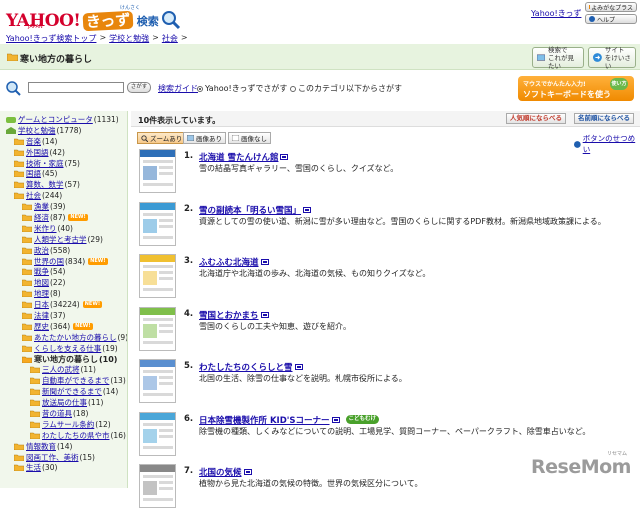  I want to click on result-title-link: ふむふむ北海道, so click(229, 262).